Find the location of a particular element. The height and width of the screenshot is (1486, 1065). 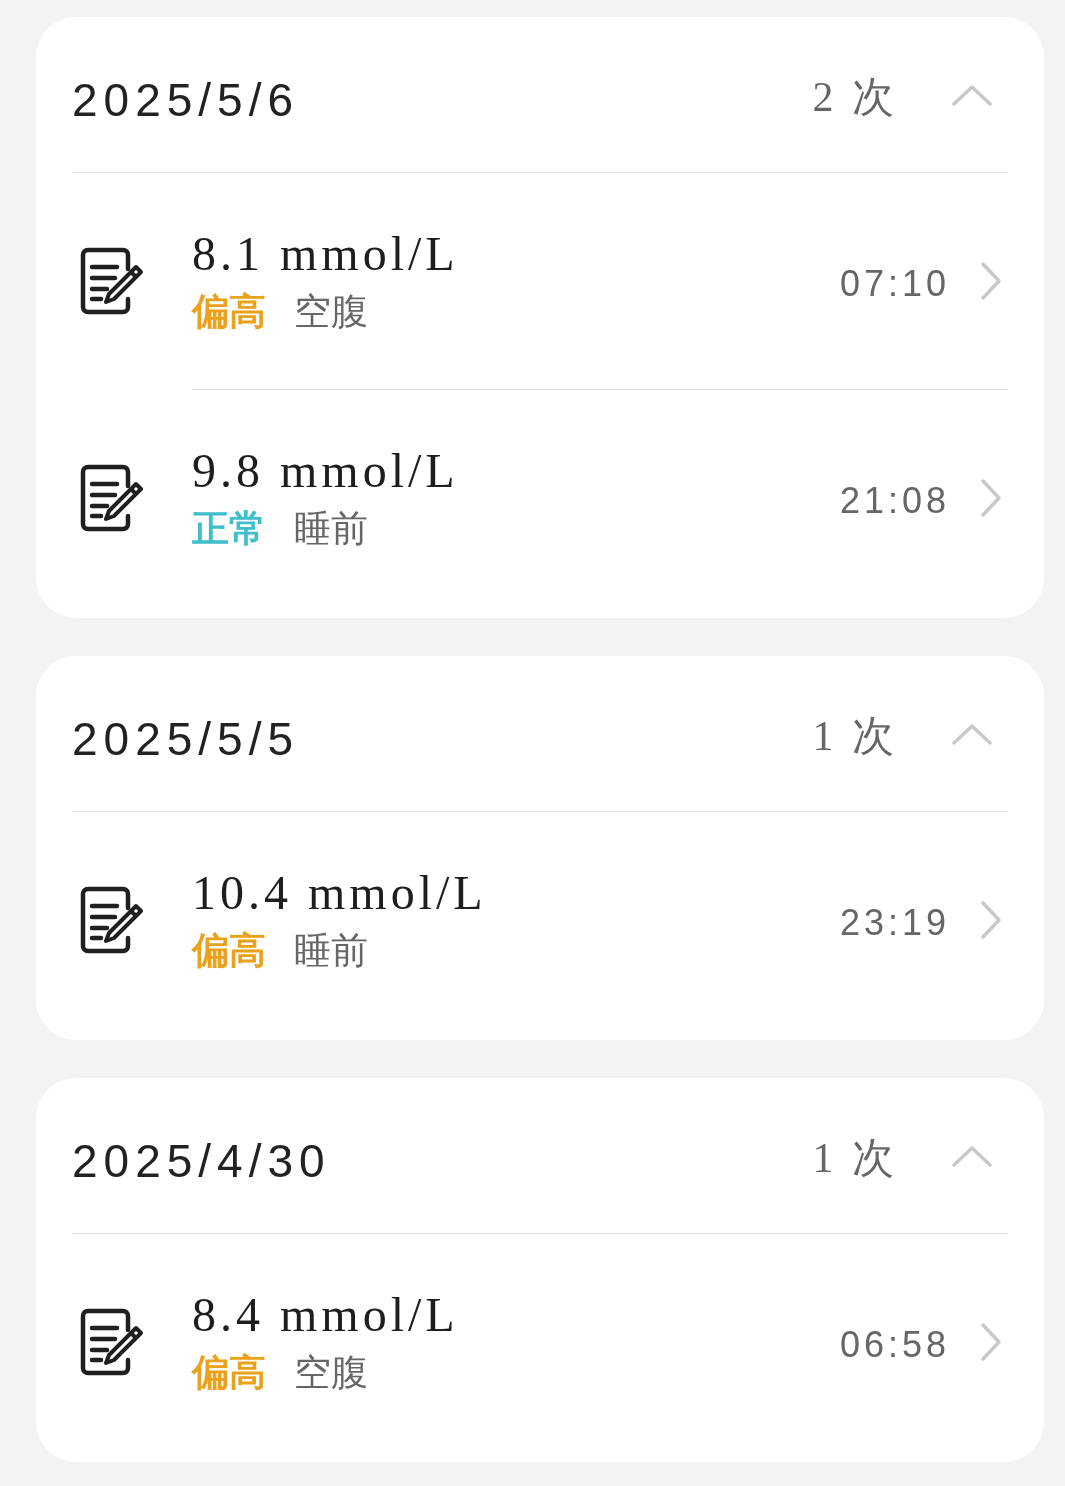

glucose-value: 9.8 mmol/L is located at coordinates (325, 470).